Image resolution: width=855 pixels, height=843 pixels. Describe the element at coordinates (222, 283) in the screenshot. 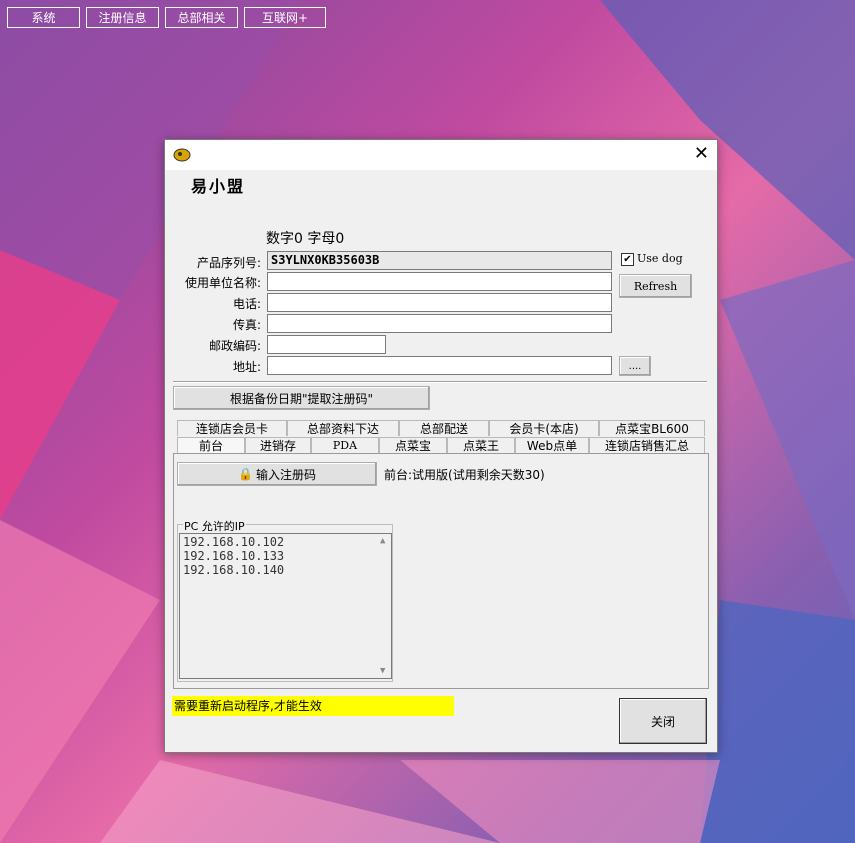

I see `unit-name-label: 使用单位名称:` at that location.